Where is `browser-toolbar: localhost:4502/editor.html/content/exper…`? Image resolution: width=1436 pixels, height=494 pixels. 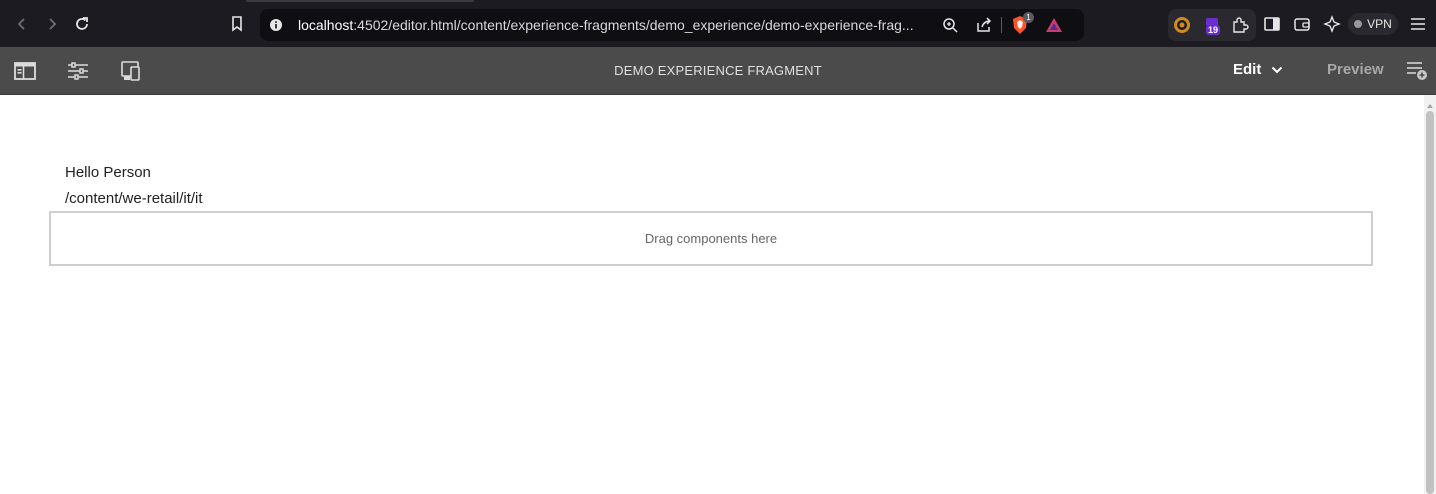
browser-toolbar: localhost:4502/editor.html/content/exper… is located at coordinates (718, 23).